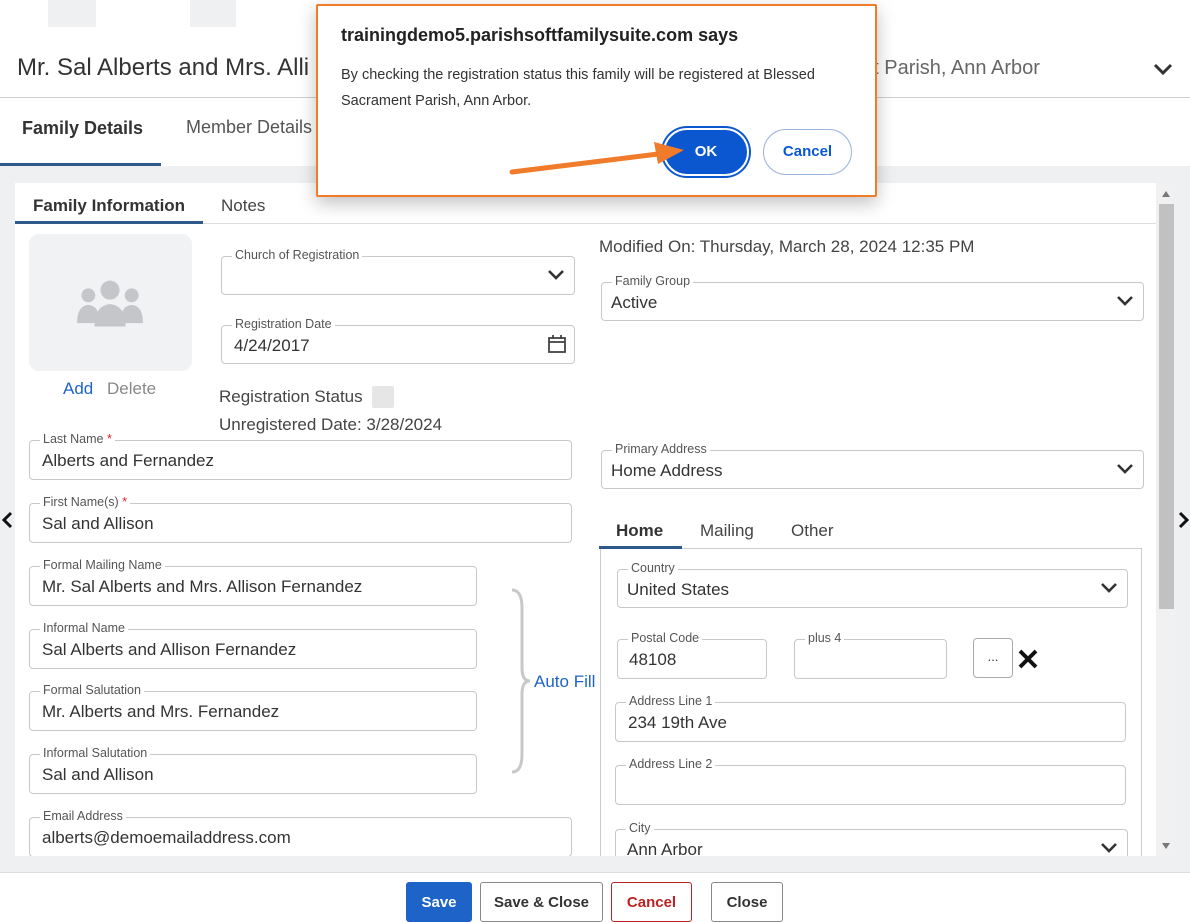 The height and width of the screenshot is (922, 1190). Describe the element at coordinates (640, 547) in the screenshot. I see `active-address-tab-indicator` at that location.